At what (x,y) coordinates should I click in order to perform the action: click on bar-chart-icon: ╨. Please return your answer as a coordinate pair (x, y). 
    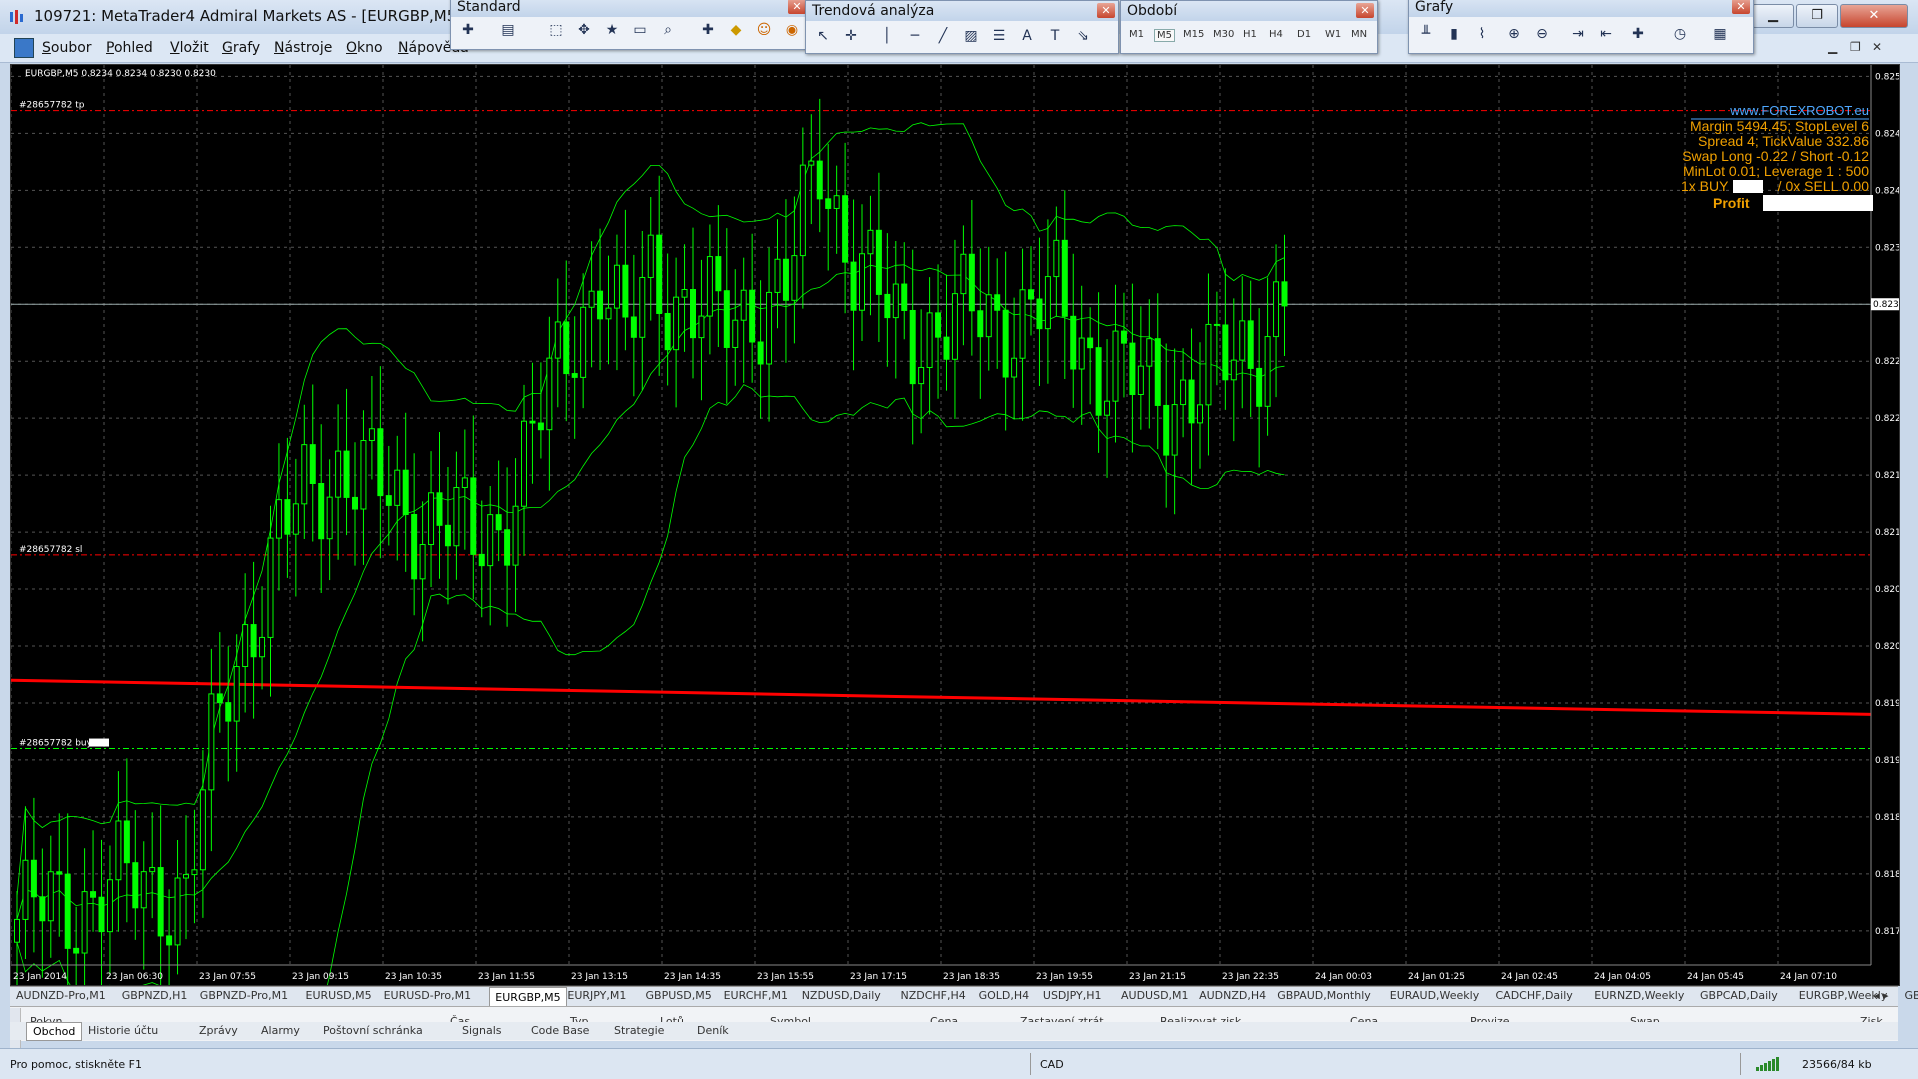
    Looking at the image, I should click on (1426, 34).